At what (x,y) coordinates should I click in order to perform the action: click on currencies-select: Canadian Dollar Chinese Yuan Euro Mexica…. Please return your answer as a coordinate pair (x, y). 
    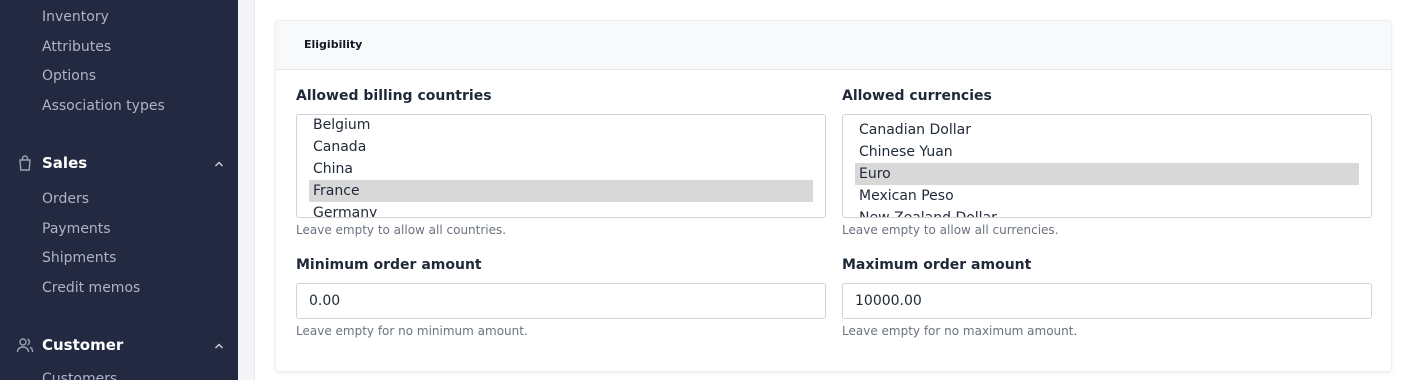
    Looking at the image, I should click on (1107, 166).